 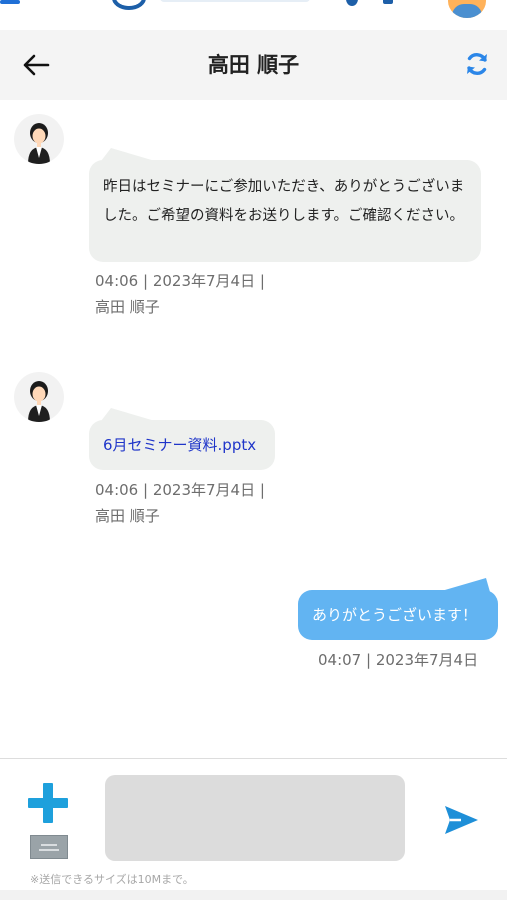 I want to click on refresh-icon, so click(x=477, y=64).